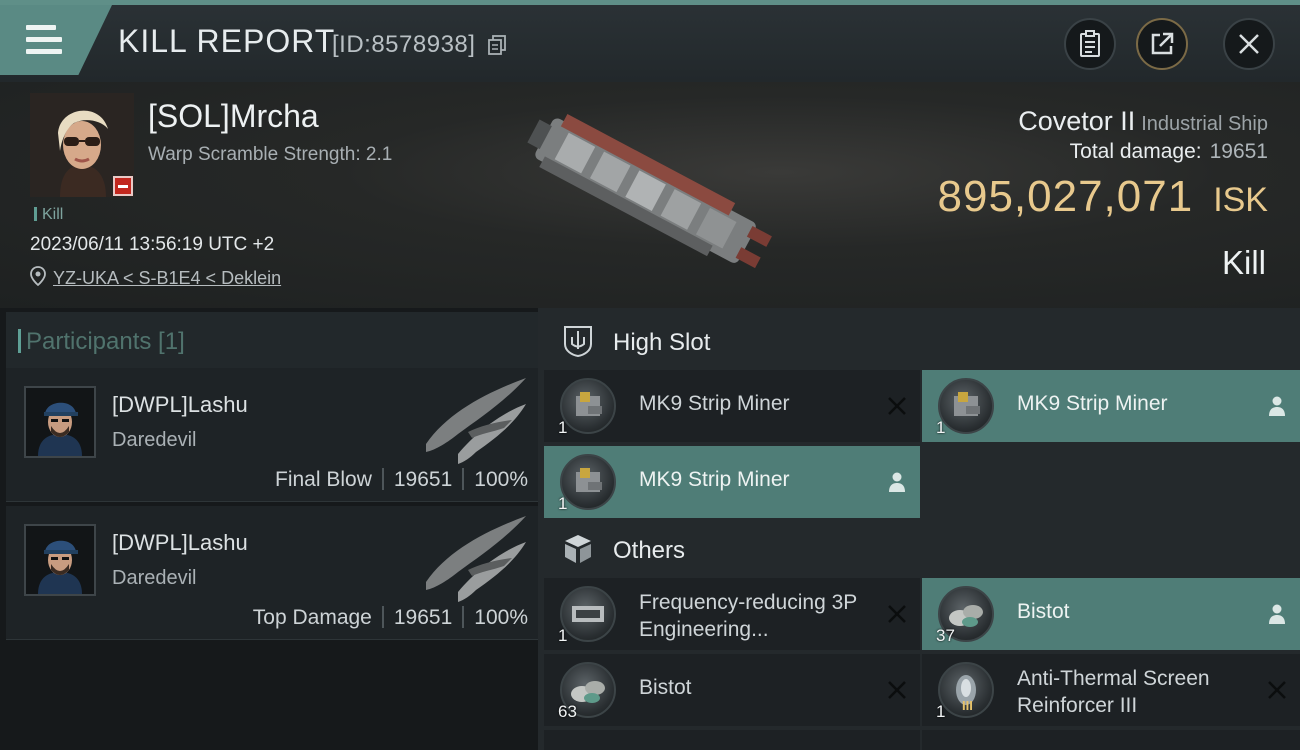 The width and height of the screenshot is (1300, 750). I want to click on close-icon, so click(1249, 44).